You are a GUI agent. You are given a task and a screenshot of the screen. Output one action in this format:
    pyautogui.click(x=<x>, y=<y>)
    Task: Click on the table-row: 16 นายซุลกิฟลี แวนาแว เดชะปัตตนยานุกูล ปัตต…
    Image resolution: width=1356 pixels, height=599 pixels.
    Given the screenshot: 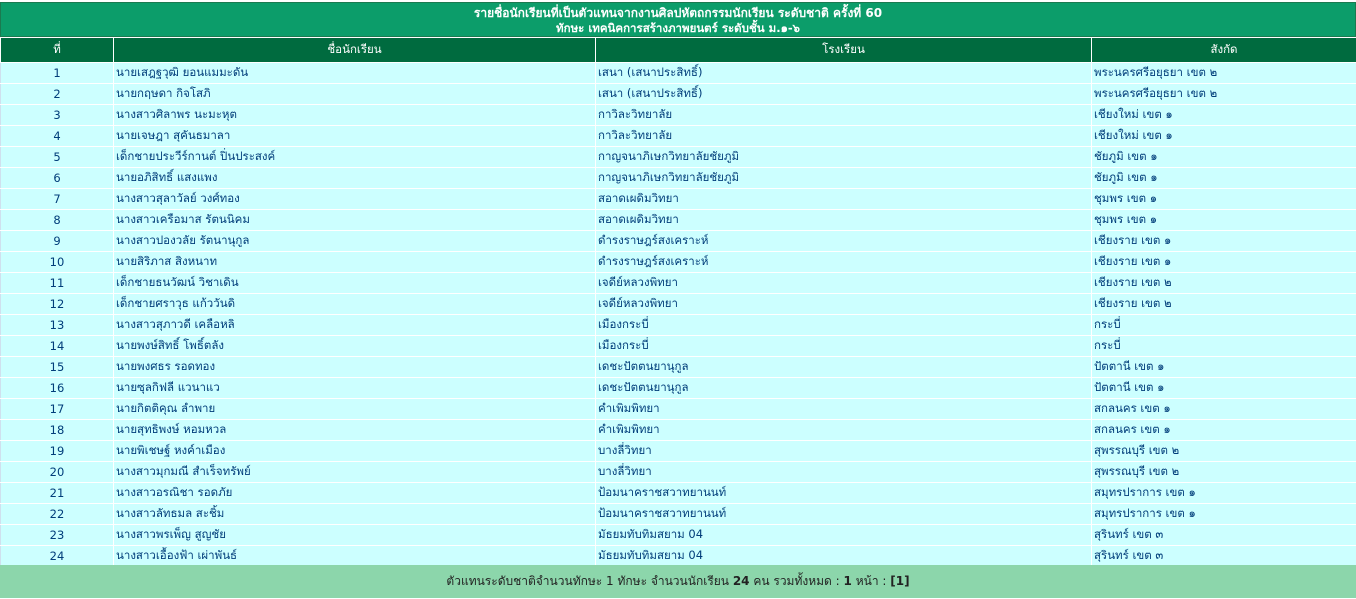 What is the action you would take?
    pyautogui.click(x=678, y=388)
    